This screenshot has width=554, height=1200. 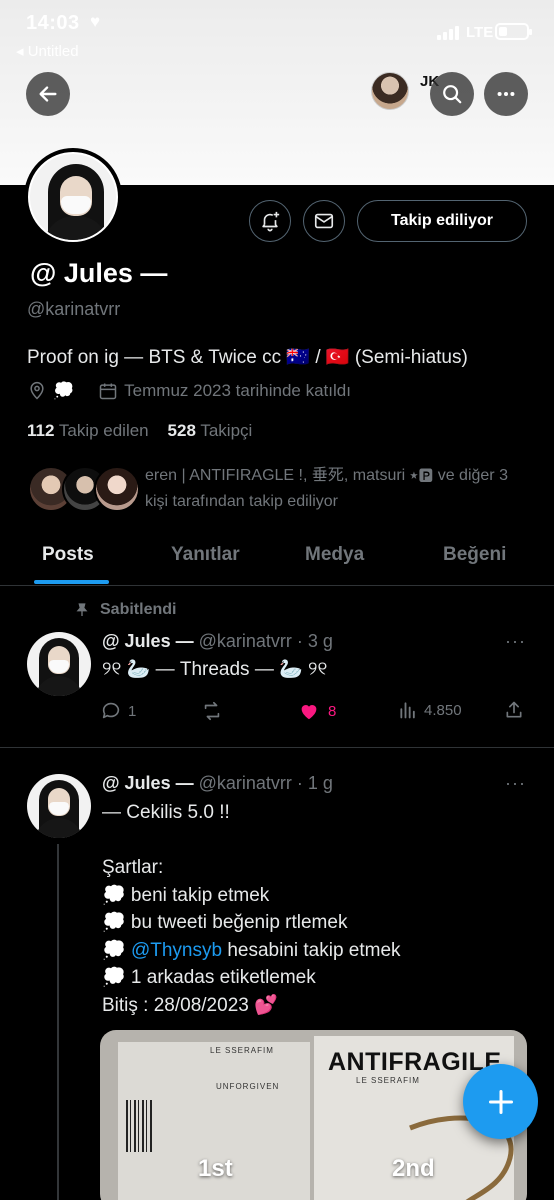 What do you see at coordinates (332, 711) in the screenshot?
I see `like-count: 8` at bounding box center [332, 711].